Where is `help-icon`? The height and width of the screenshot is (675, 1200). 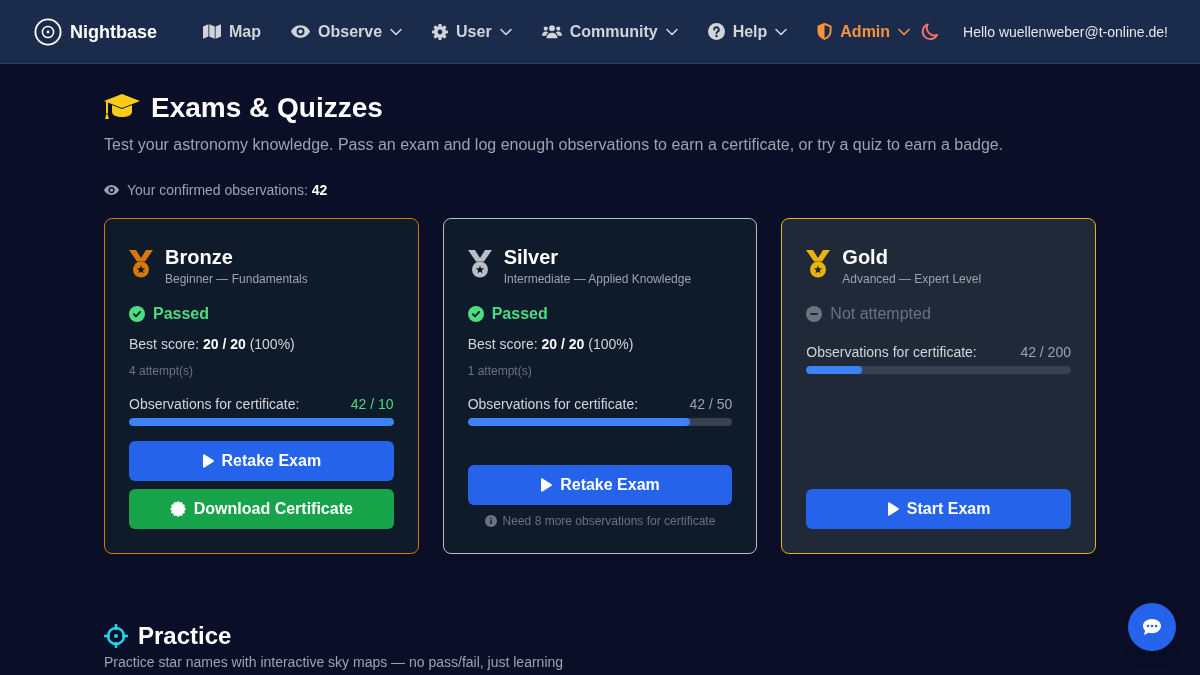
help-icon is located at coordinates (716, 31).